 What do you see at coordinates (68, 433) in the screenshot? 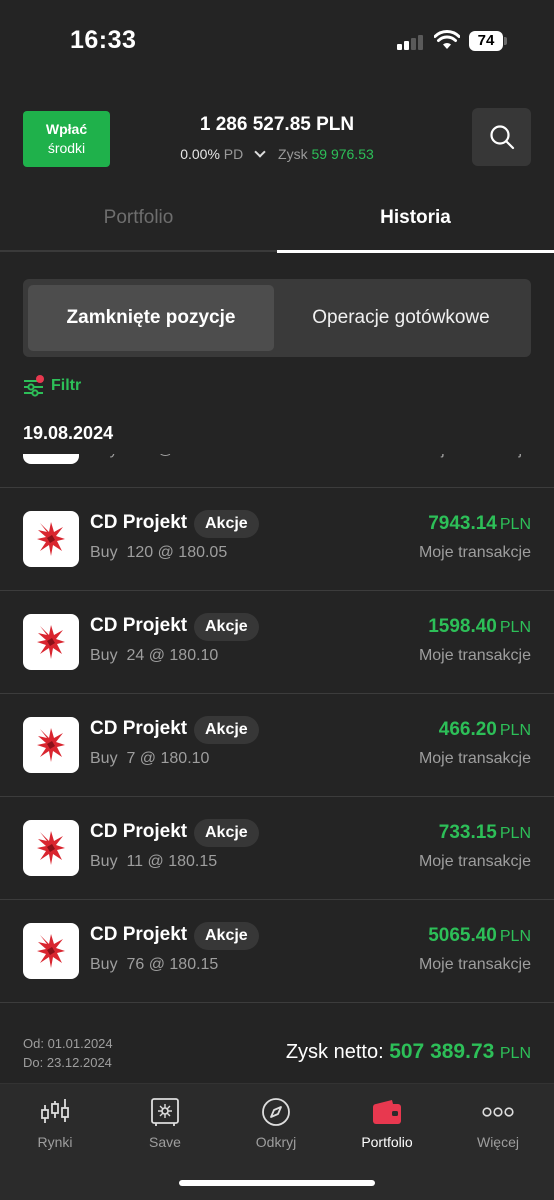
I see `date-header: 19.08.2024` at bounding box center [68, 433].